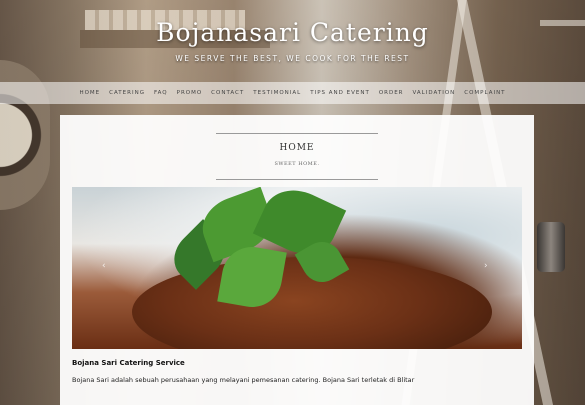  I want to click on nav-faq: FAQ, so click(161, 93).